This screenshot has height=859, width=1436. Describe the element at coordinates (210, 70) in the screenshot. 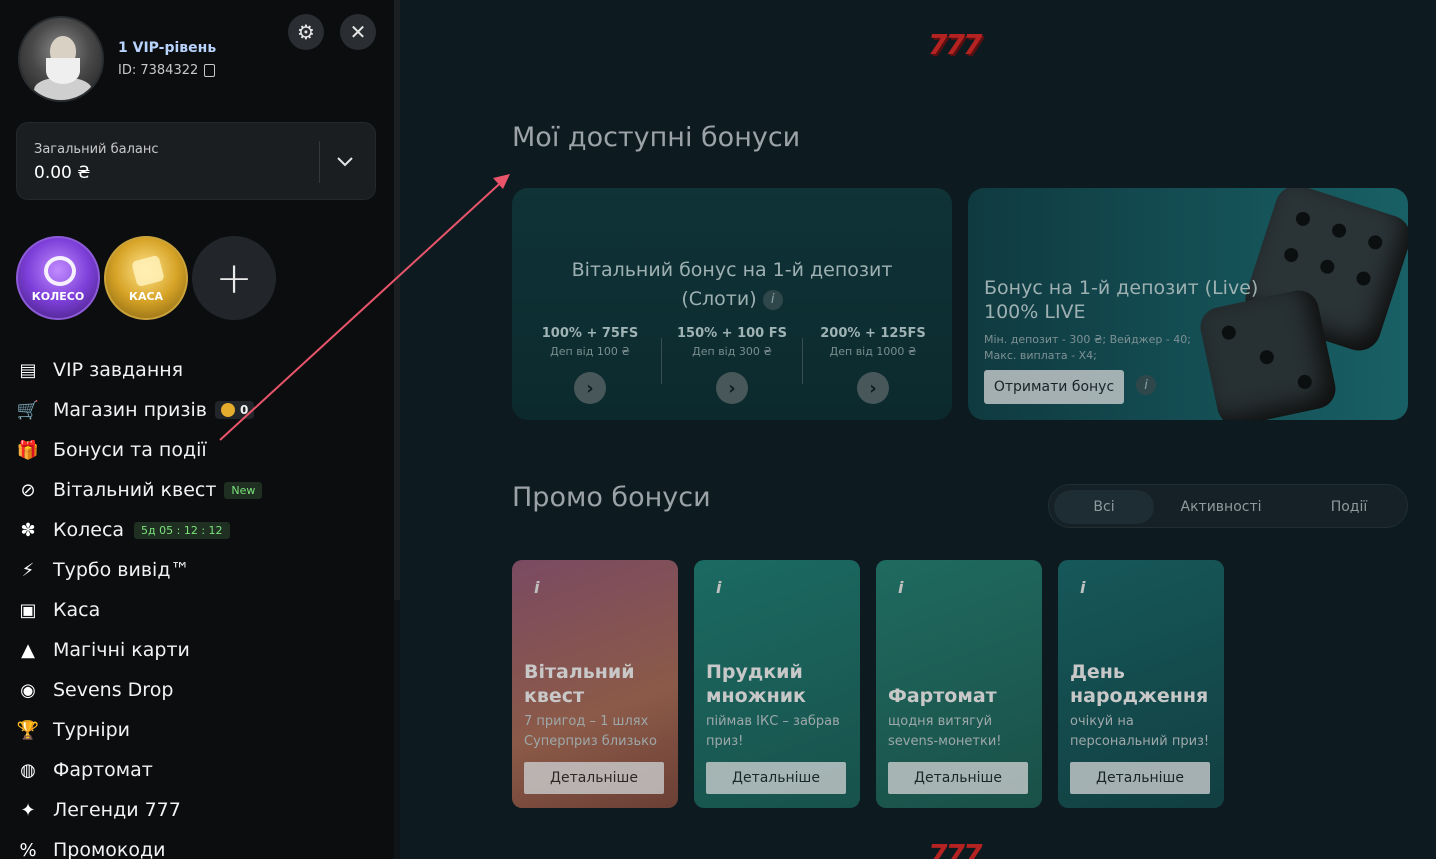

I see `copy-icon` at that location.